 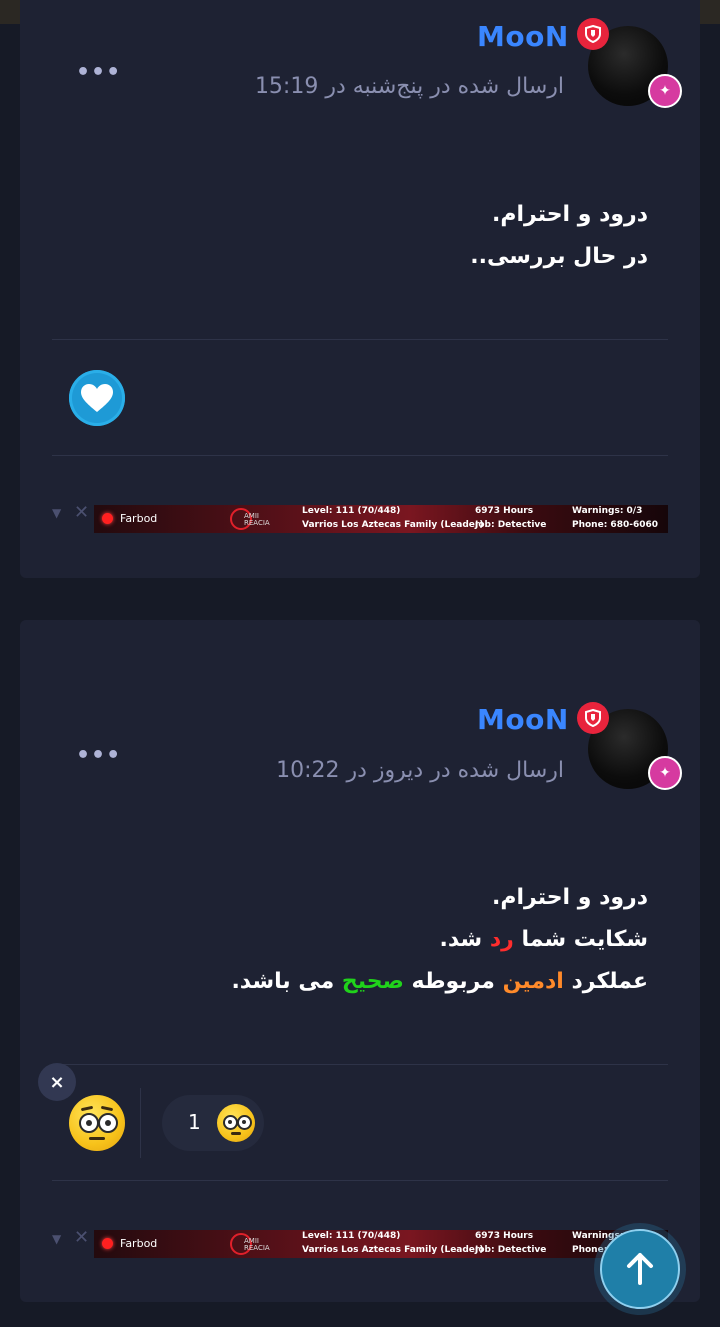 I want to click on rejected-word: رد, so click(x=501, y=939).